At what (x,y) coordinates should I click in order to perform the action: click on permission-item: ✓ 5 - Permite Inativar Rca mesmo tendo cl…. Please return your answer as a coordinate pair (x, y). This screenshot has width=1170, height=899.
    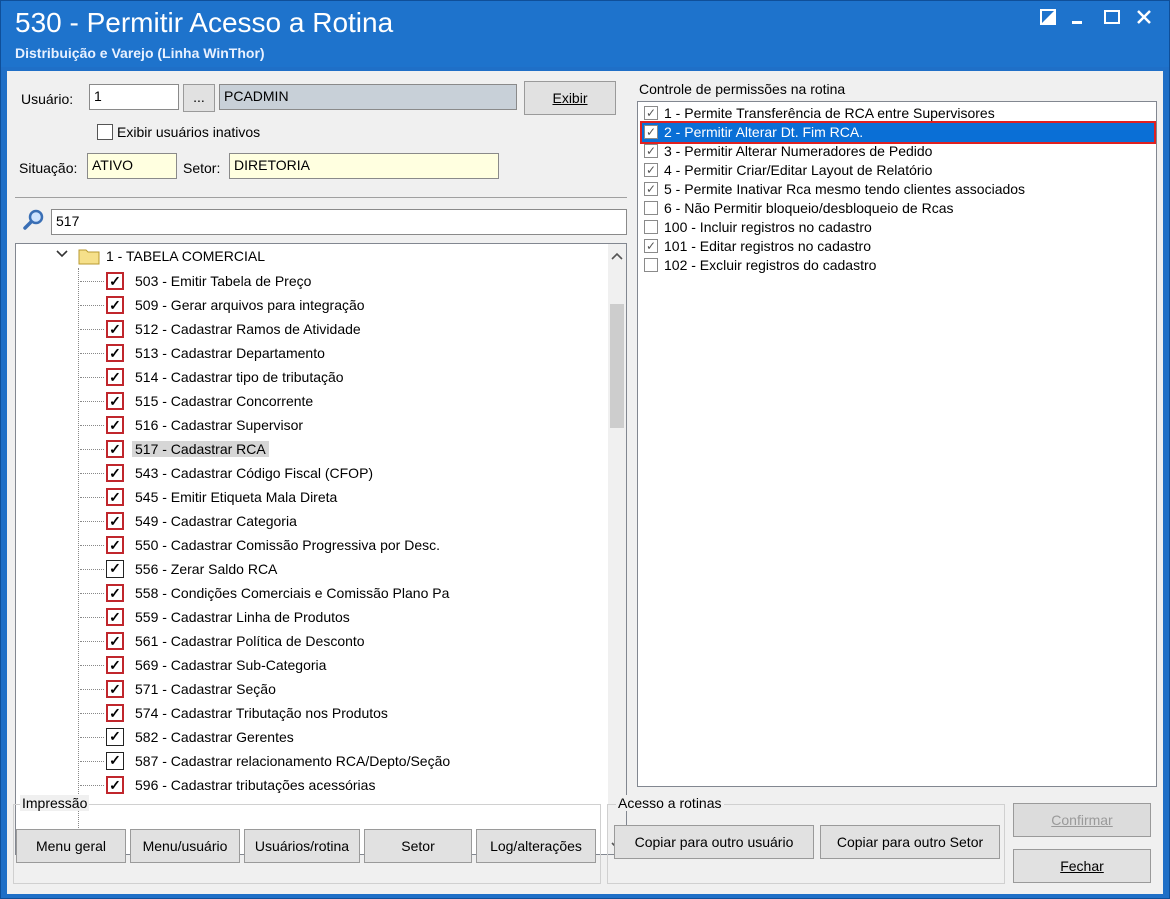
    Looking at the image, I should click on (898, 189).